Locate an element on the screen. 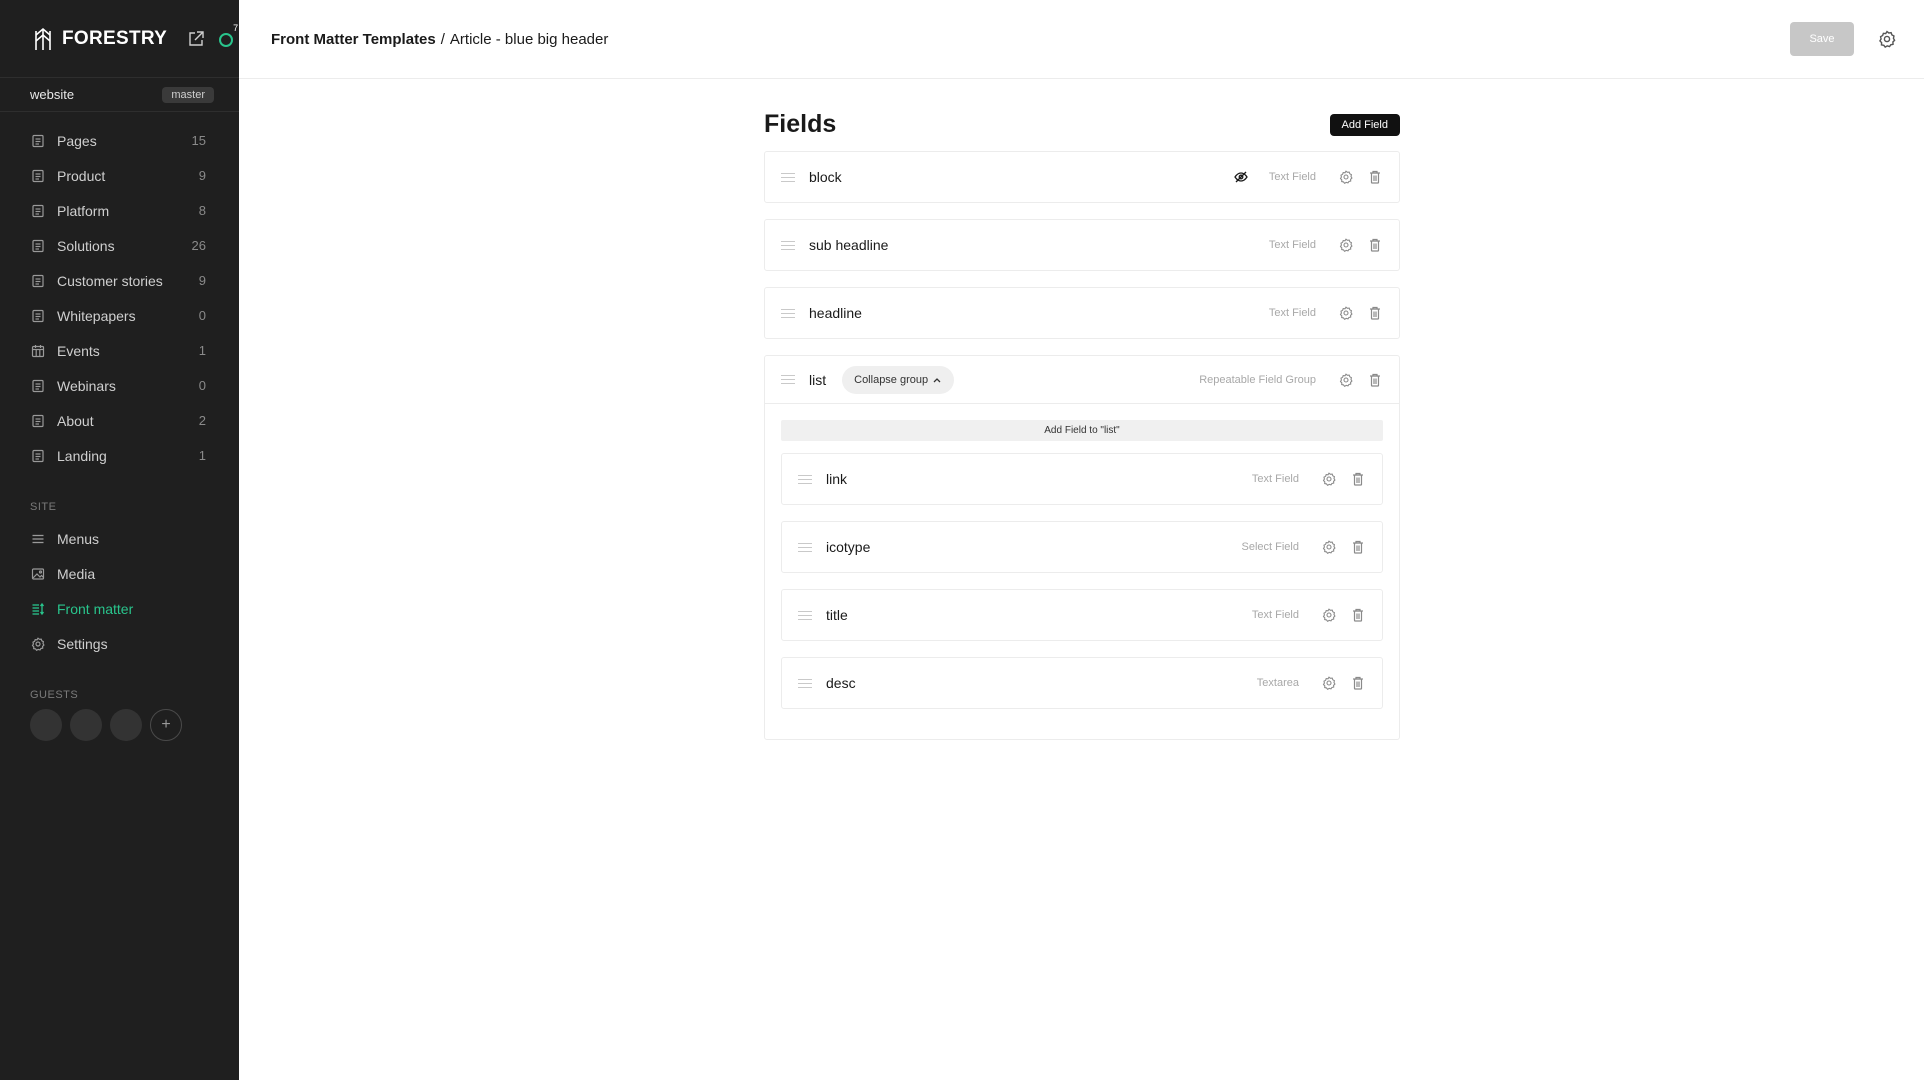 This screenshot has height=1080, width=1924. field-row: desc Textarea is located at coordinates (1082, 683).